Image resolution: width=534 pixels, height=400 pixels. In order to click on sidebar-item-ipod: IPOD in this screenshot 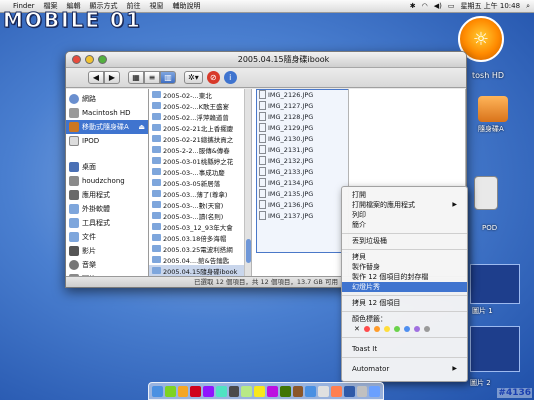, I will do `click(107, 141)`.